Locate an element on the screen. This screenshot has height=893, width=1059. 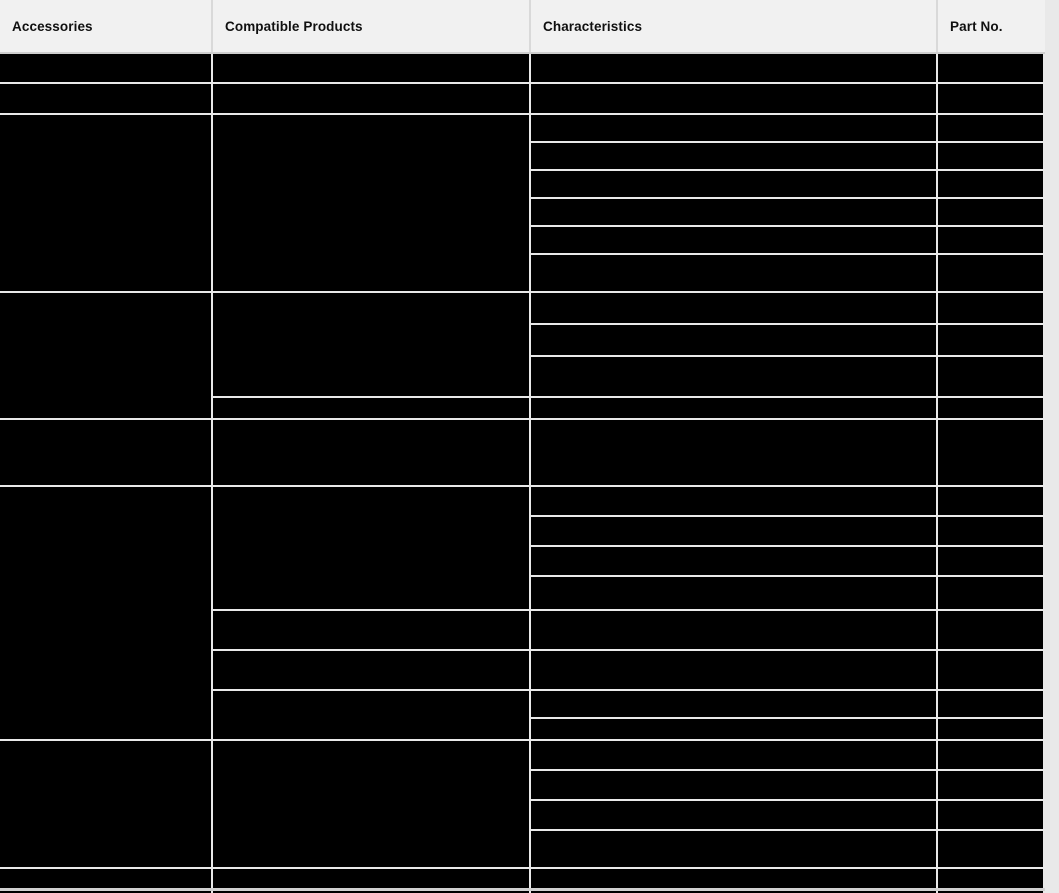
table-bottom-rule is located at coordinates (522, 889).